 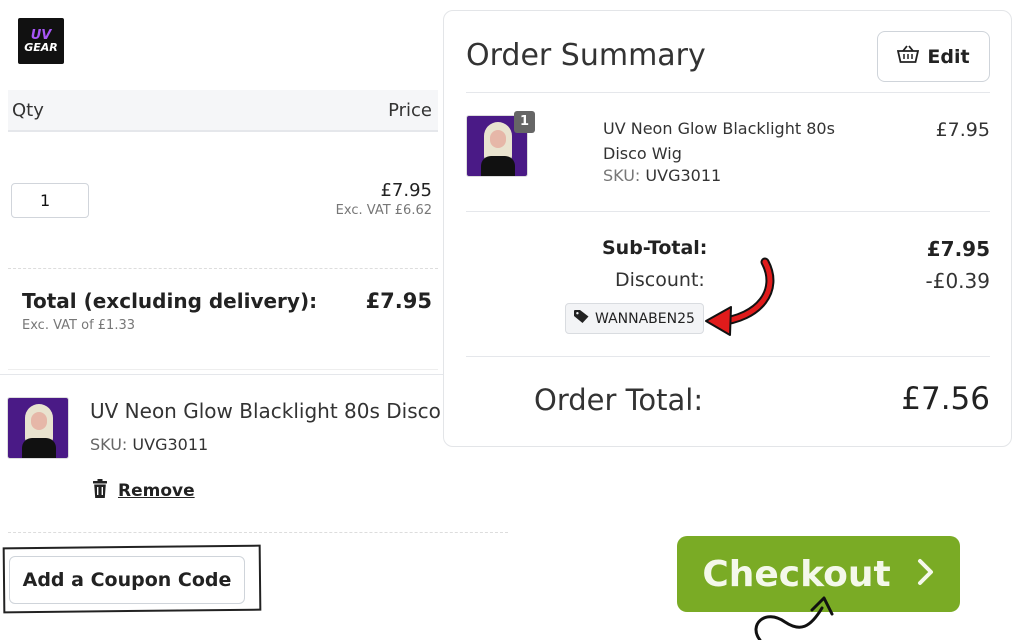 I want to click on quantity-badge: 1, so click(x=524, y=122).